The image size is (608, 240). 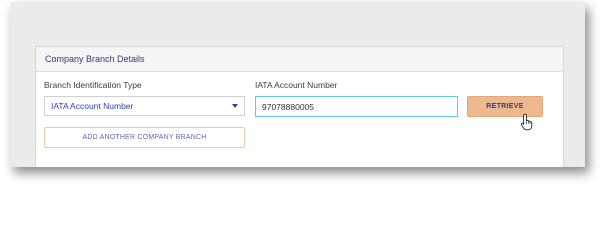 What do you see at coordinates (95, 59) in the screenshot?
I see `panel-title: Company Branch Details` at bounding box center [95, 59].